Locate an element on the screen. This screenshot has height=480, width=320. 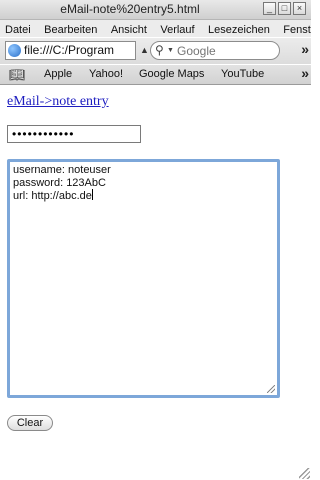
notes-line: password: 123AbC is located at coordinates (59, 182).